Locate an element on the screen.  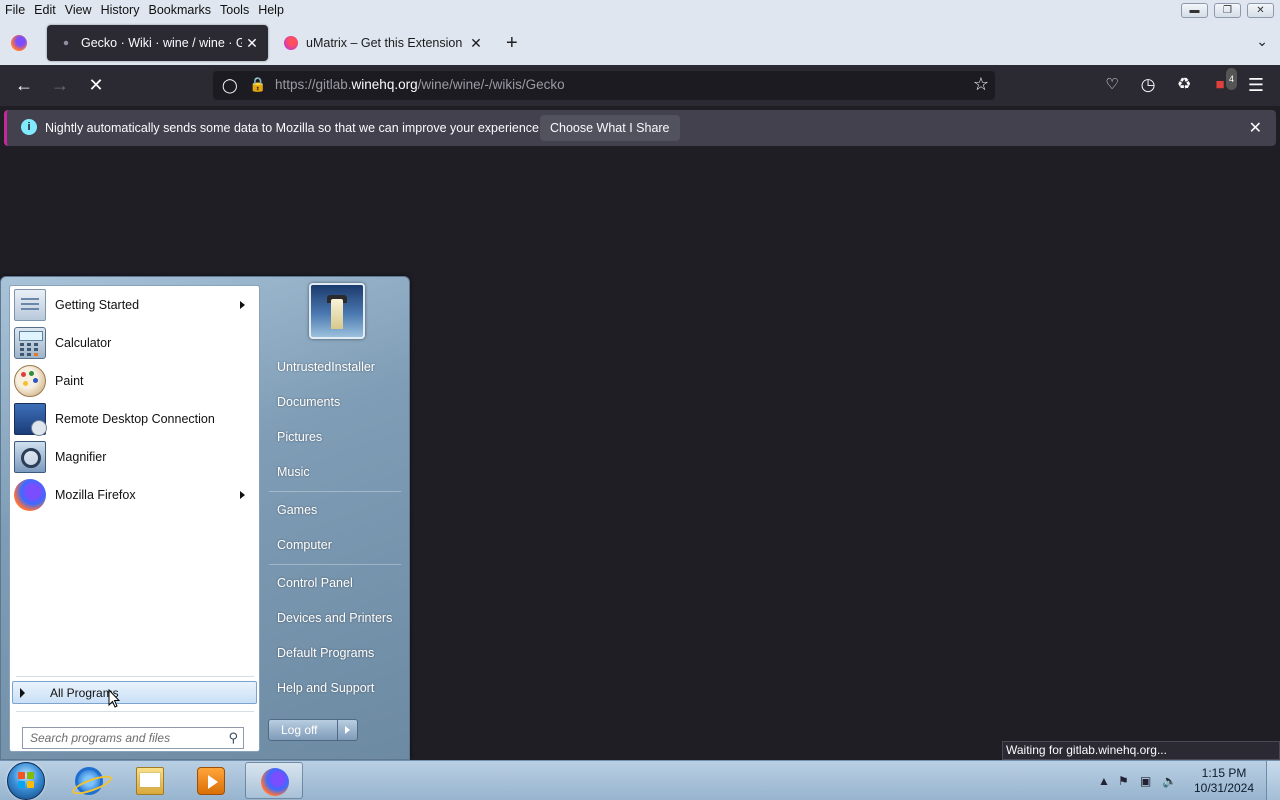
program-firefox: Mozilla Firefox is located at coordinates (134, 495).